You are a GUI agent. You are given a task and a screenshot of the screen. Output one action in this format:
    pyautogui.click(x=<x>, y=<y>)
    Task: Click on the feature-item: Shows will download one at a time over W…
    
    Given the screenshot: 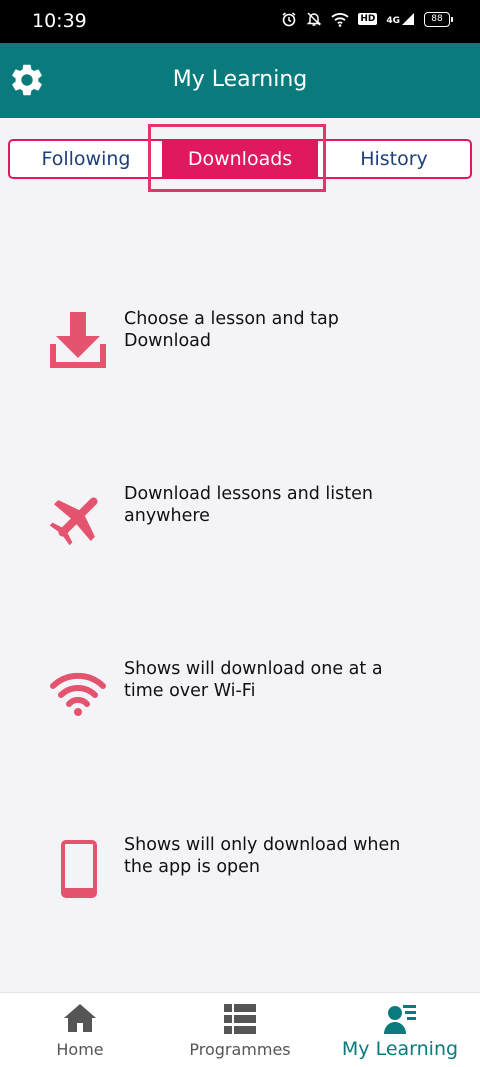 What is the action you would take?
    pyautogui.click(x=240, y=693)
    